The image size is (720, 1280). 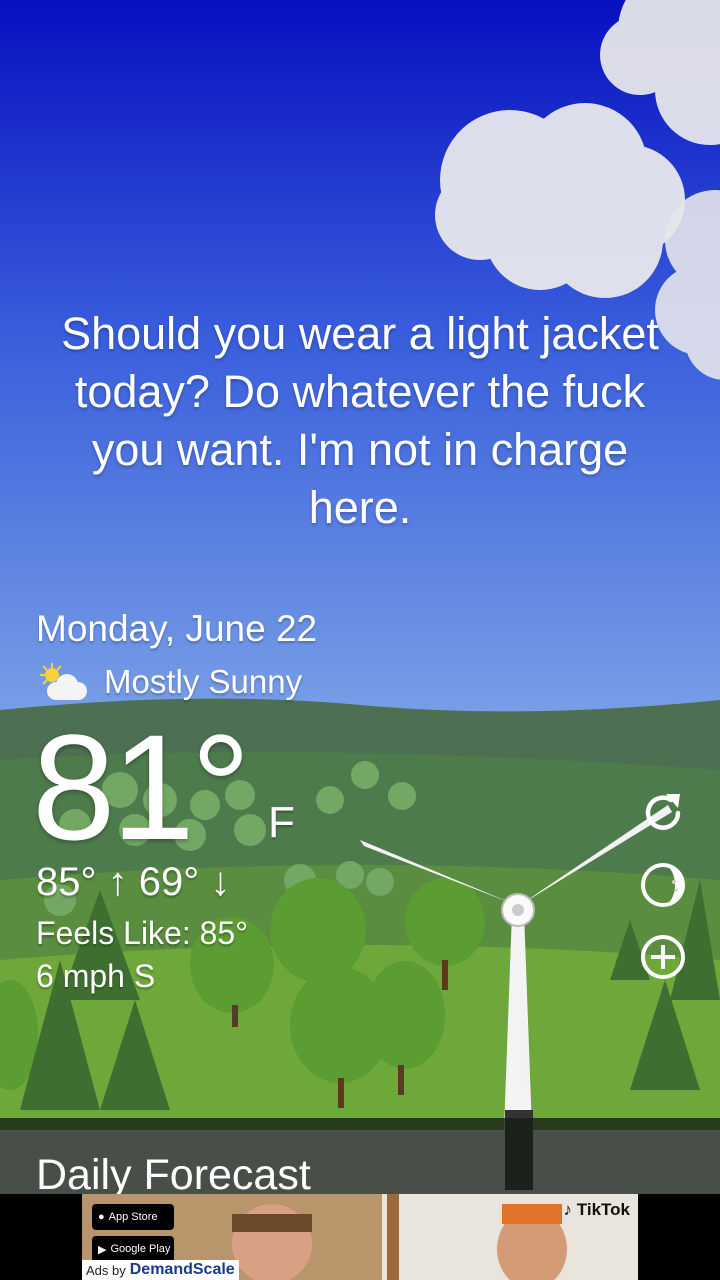 What do you see at coordinates (177, 628) in the screenshot?
I see `forecast-date: Monday, June 22` at bounding box center [177, 628].